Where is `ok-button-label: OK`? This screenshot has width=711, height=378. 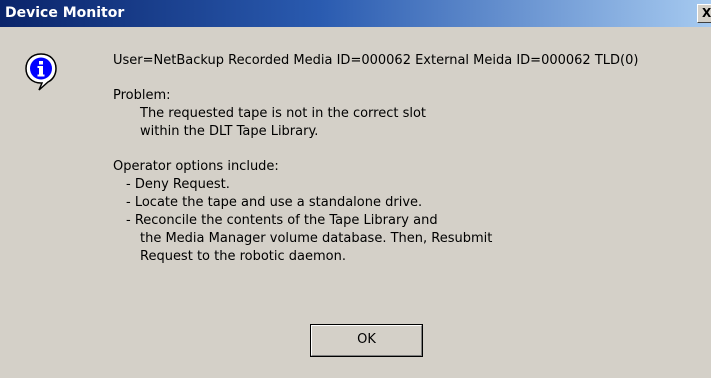 ok-button-label: OK is located at coordinates (366, 339).